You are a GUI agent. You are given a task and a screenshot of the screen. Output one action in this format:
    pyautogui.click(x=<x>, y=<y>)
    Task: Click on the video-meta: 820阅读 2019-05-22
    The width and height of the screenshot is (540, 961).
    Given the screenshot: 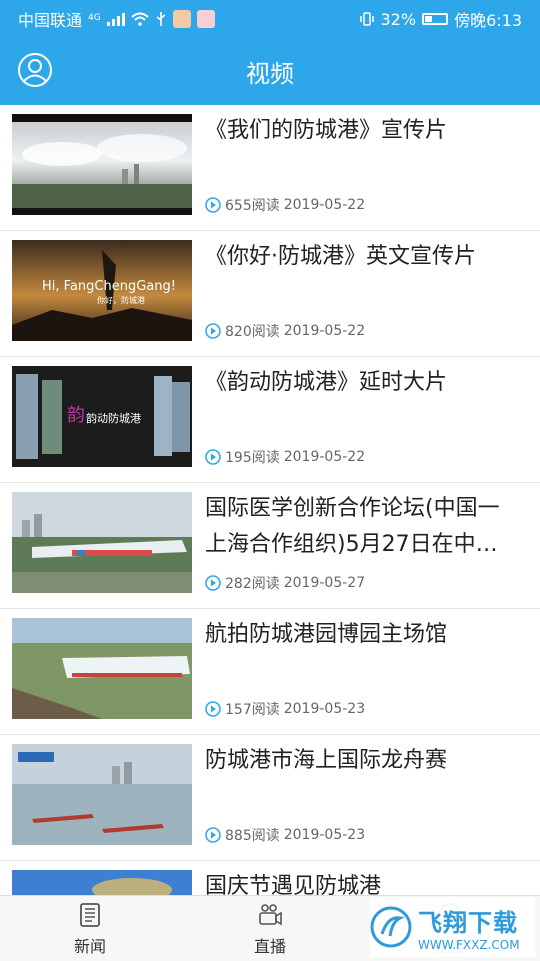 What is the action you would take?
    pyautogui.click(x=285, y=331)
    